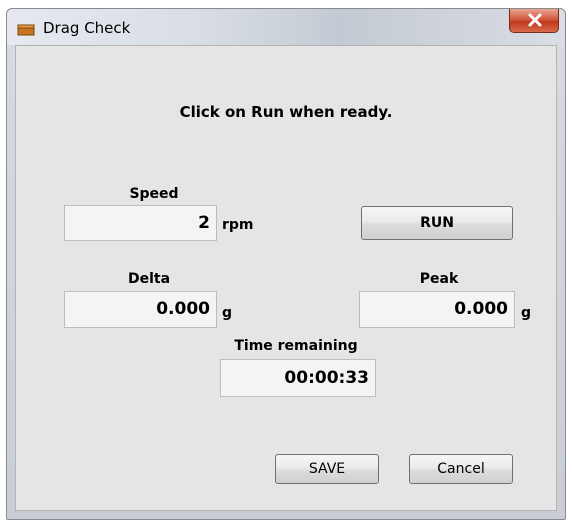 The width and height of the screenshot is (572, 522). Describe the element at coordinates (437, 223) in the screenshot. I see `run-button: RUN` at that location.